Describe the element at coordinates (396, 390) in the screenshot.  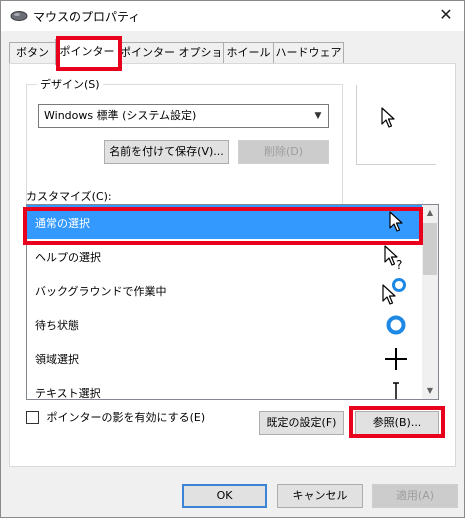
I see `text-select-cursor-icon` at that location.